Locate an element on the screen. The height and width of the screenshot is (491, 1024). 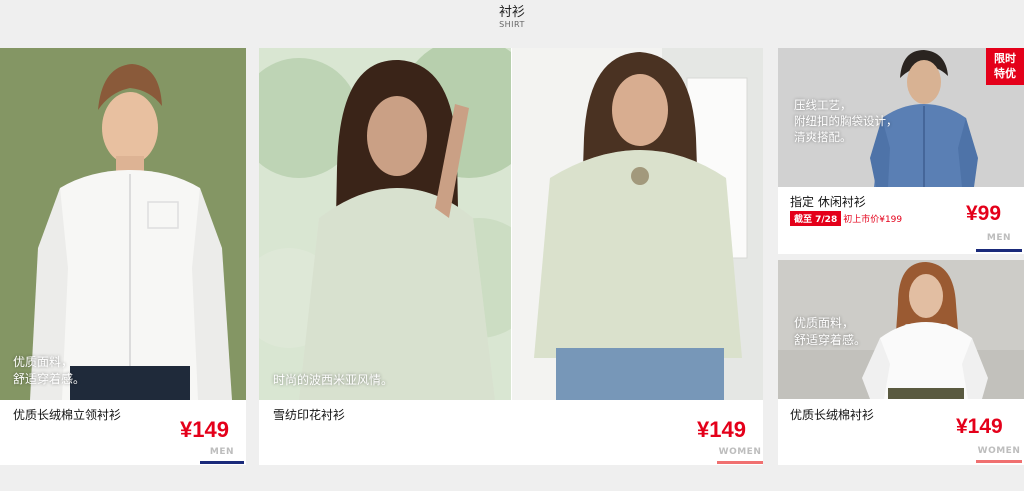
limited-offer-badge: 限时 特优 is located at coordinates (1005, 66).